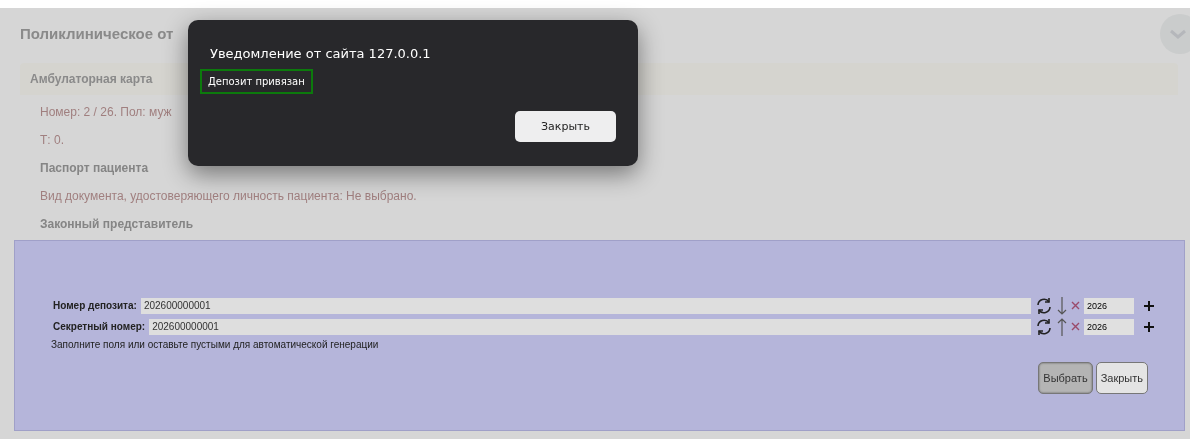 Image resolution: width=1190 pixels, height=439 pixels. Describe the element at coordinates (95, 305) in the screenshot. I see `field-label: Номер депозита:` at that location.